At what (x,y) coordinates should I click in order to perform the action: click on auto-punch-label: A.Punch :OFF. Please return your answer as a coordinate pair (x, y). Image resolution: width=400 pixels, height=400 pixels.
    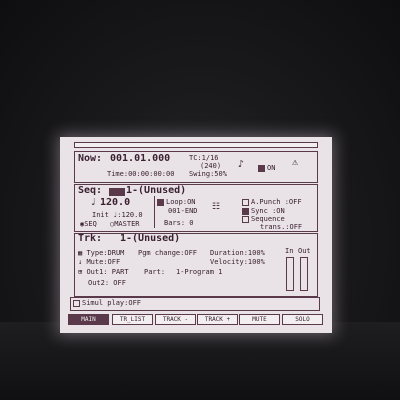
    Looking at the image, I should click on (276, 202).